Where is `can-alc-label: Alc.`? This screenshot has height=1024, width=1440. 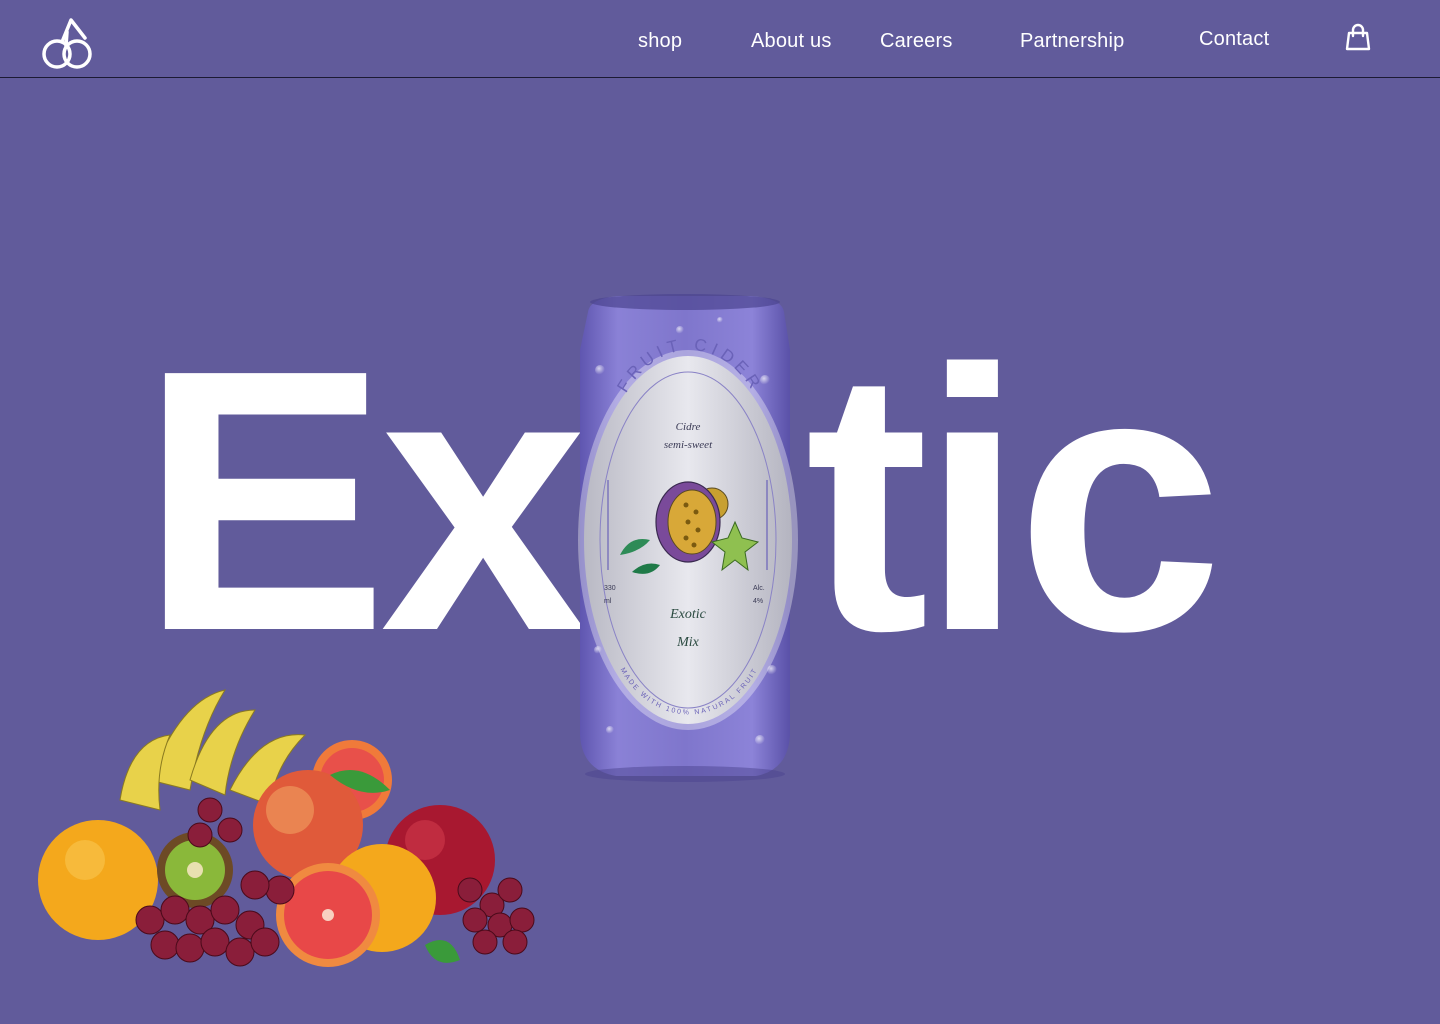 can-alc-label: Alc. is located at coordinates (759, 588).